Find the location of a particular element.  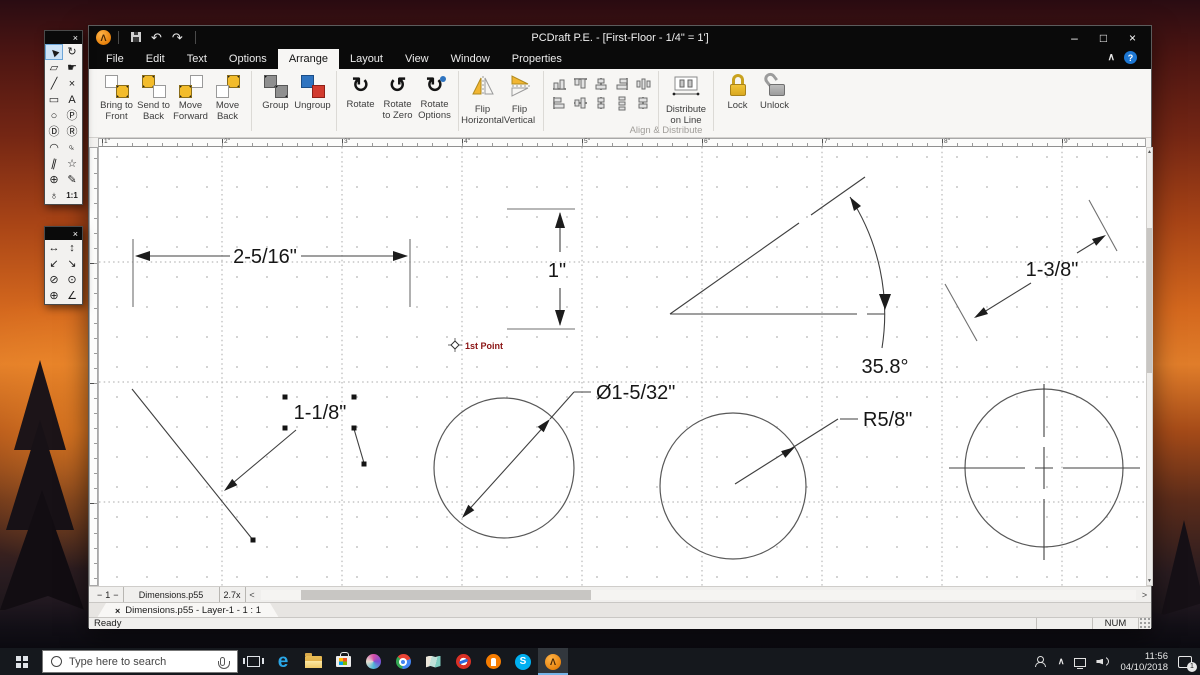

align-right-icon is located at coordinates (622, 85).